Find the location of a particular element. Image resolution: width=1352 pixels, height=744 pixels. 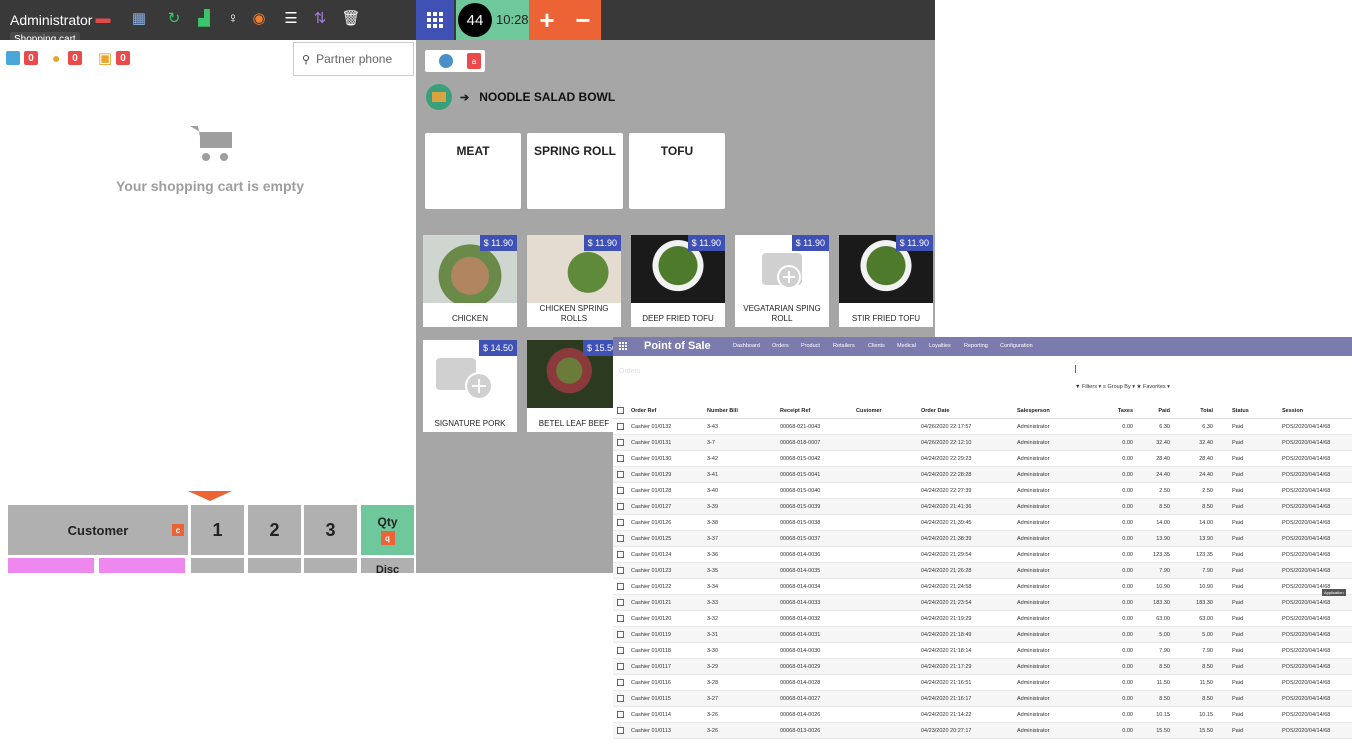

column-header: Status is located at coordinates (1240, 411).